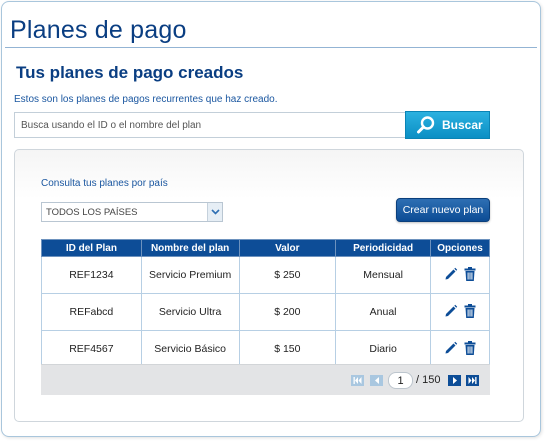 Image resolution: width=545 pixels, height=442 pixels. I want to click on country-filter-label: Consulta tus planes por país, so click(104, 183).